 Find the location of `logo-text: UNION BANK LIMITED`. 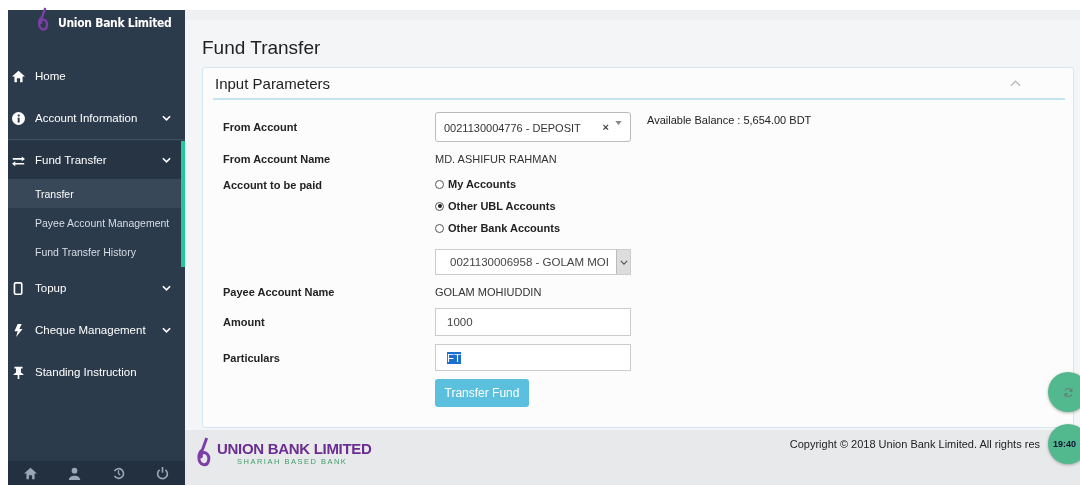

logo-text: UNION BANK LIMITED is located at coordinates (294, 448).